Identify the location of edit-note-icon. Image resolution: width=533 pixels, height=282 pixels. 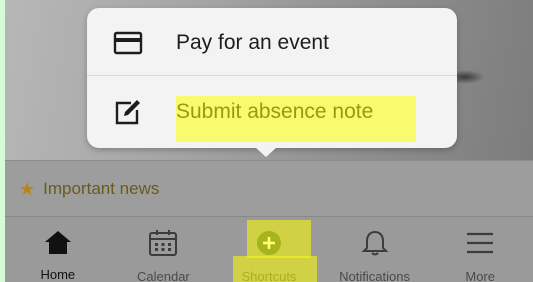
(128, 112).